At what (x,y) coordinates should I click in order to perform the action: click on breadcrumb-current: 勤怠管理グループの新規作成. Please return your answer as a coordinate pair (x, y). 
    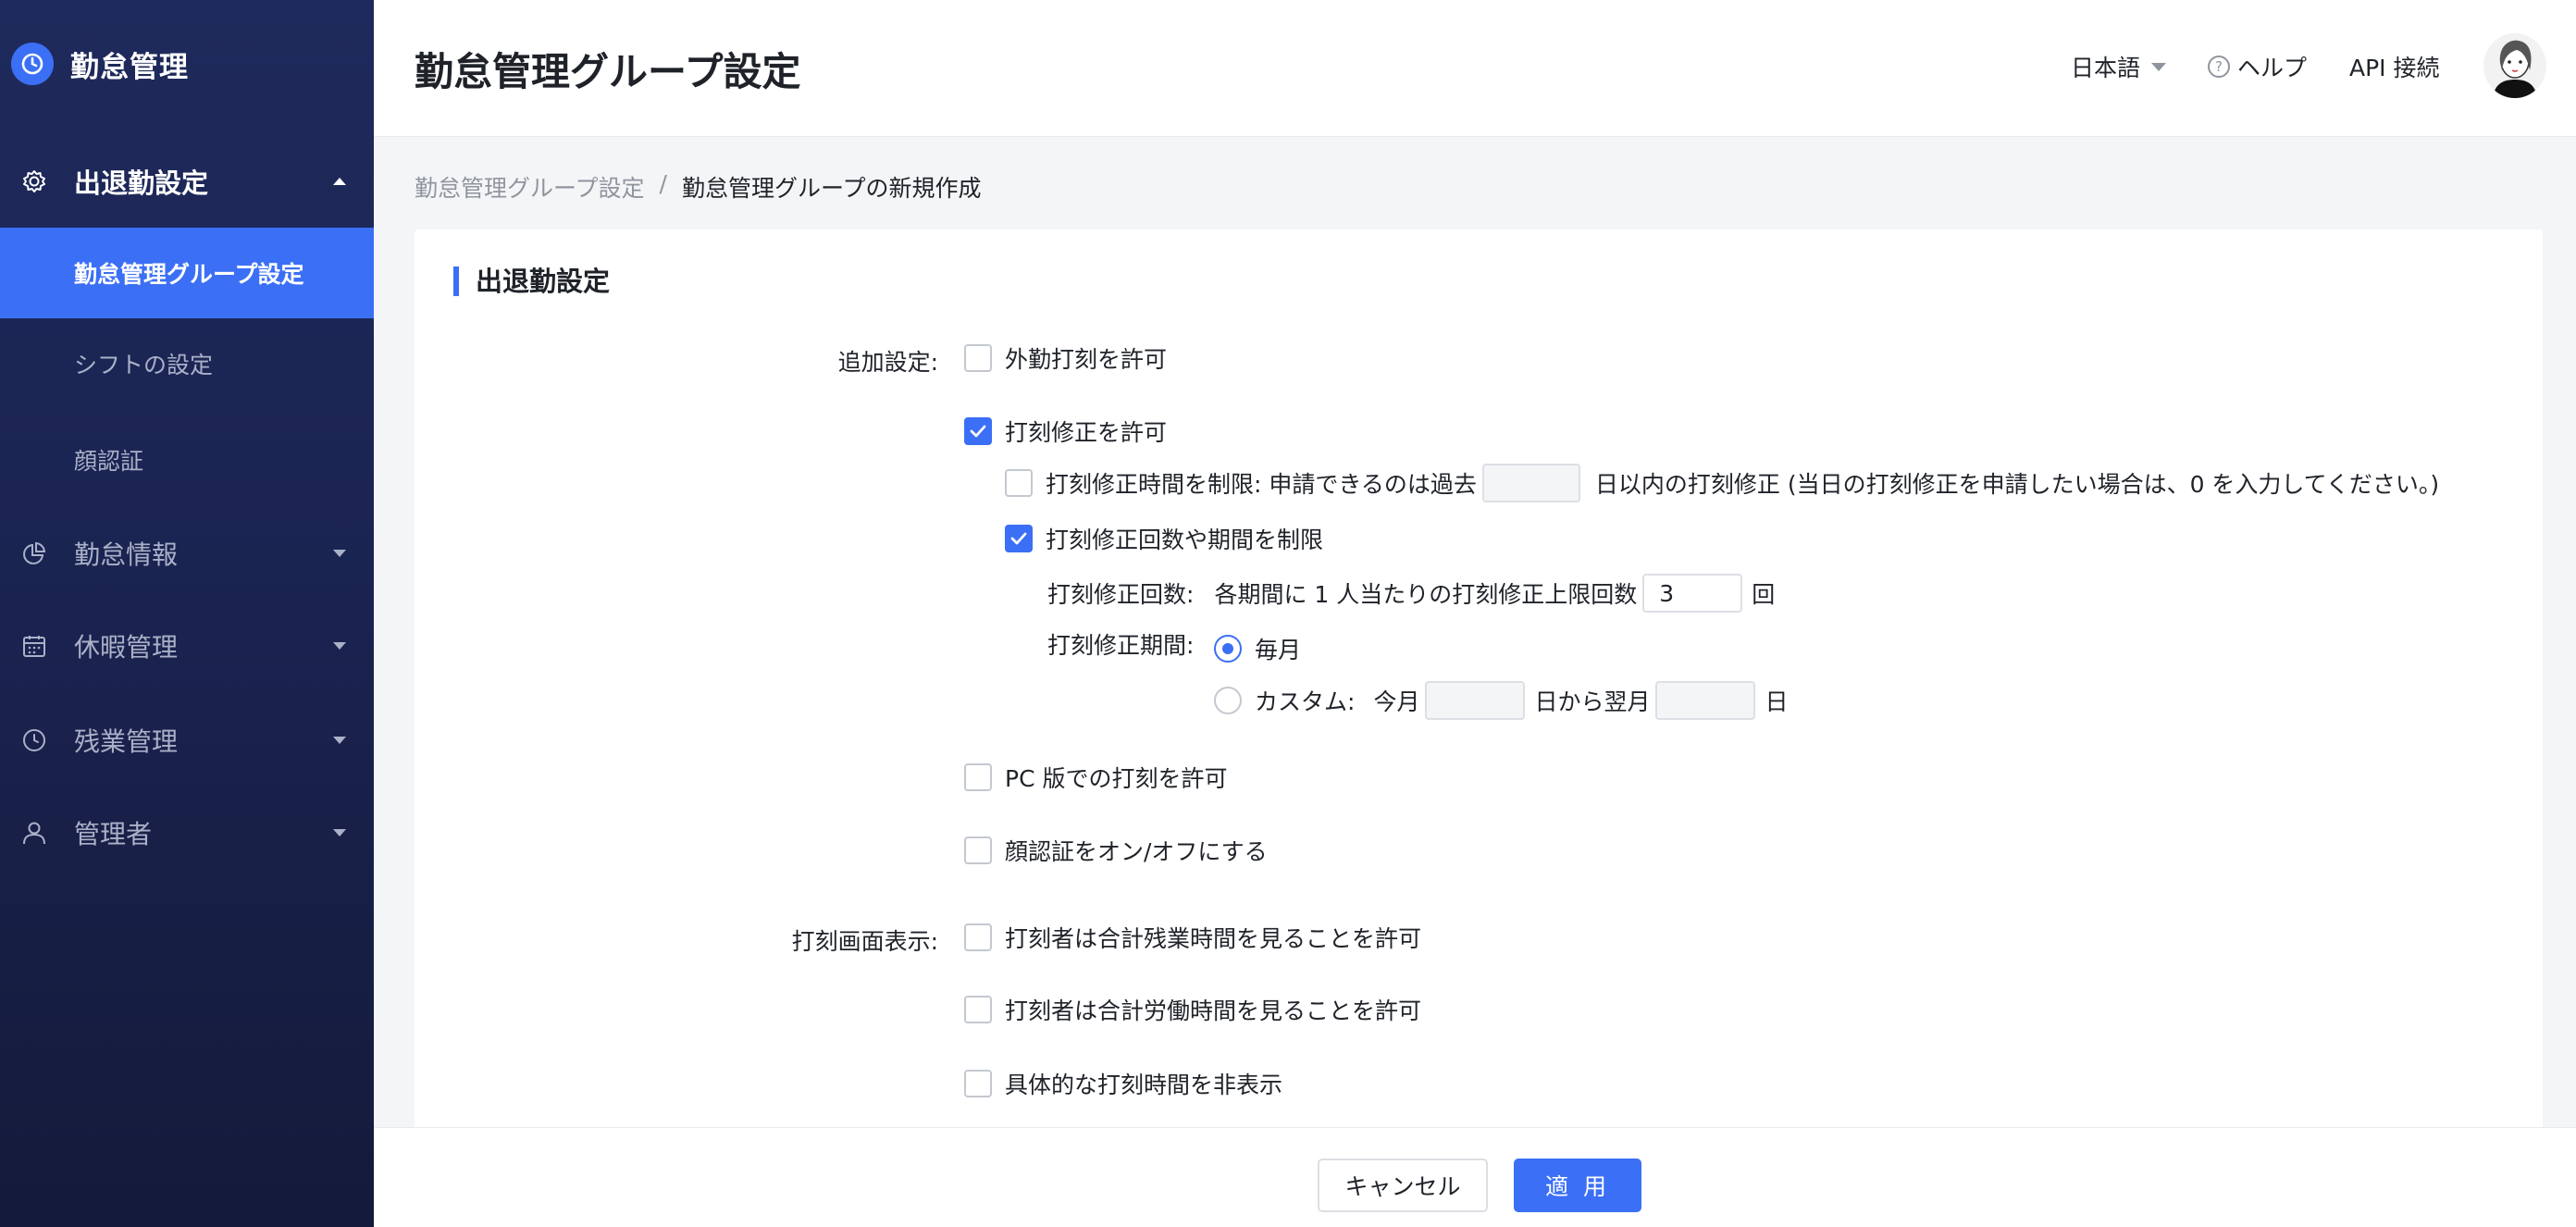
    Looking at the image, I should click on (831, 188).